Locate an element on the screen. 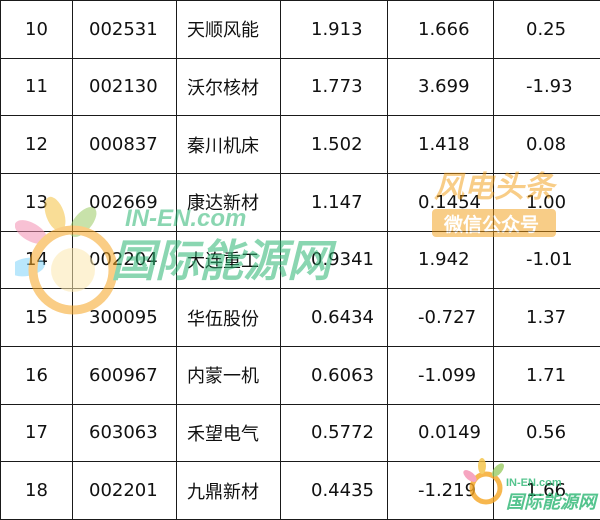 This screenshot has width=600, height=520. stock-code-cell: 002204 is located at coordinates (125, 260).